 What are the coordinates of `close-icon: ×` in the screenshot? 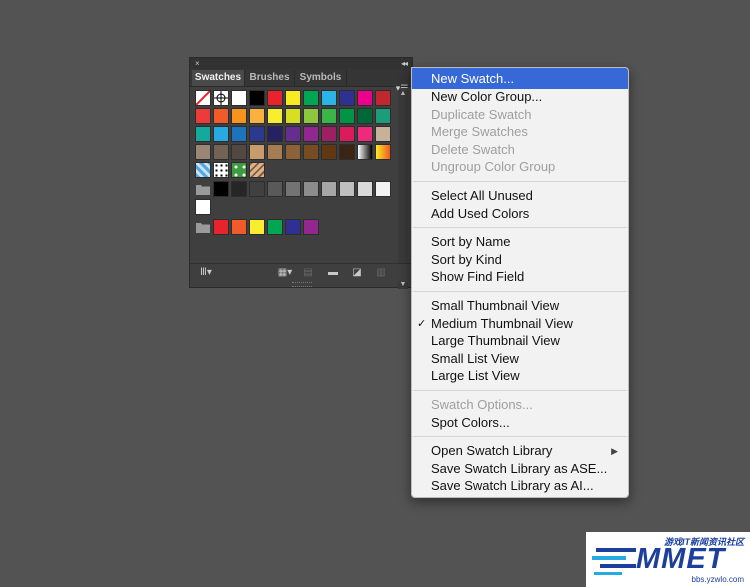 It's located at (197, 63).